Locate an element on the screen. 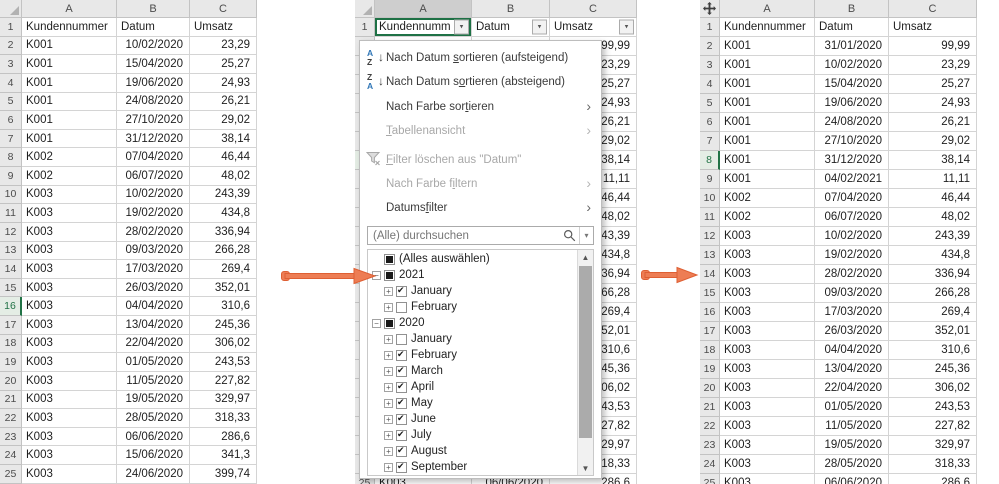  column-header-C: C is located at coordinates (223, 9).